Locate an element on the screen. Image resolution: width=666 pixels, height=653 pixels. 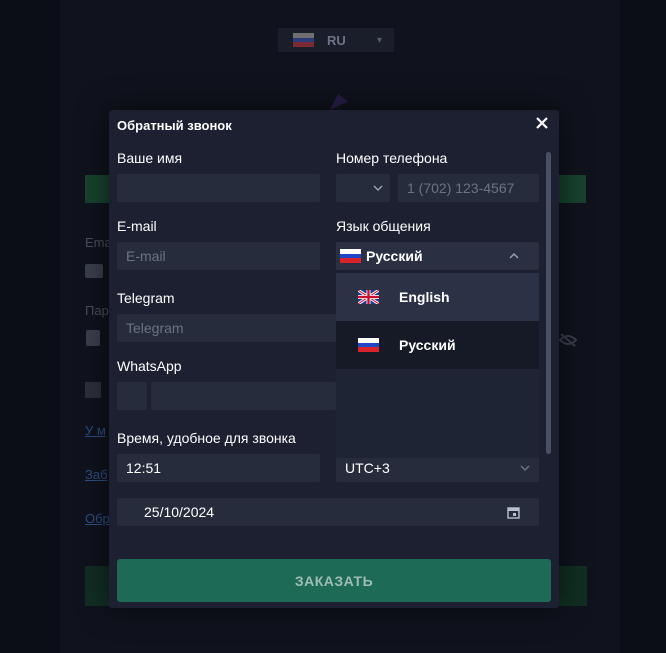
phone-input is located at coordinates (468, 188).